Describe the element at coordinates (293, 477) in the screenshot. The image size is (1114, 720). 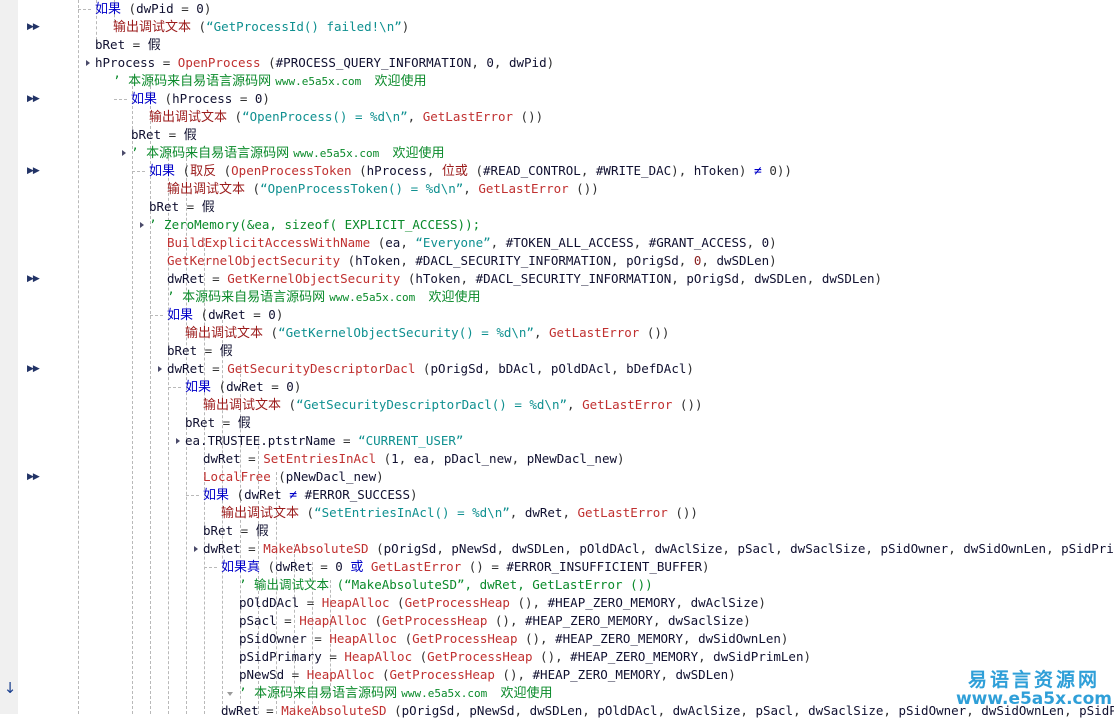
I see `code-line: LocalFree (pNewDacl_new)` at that location.